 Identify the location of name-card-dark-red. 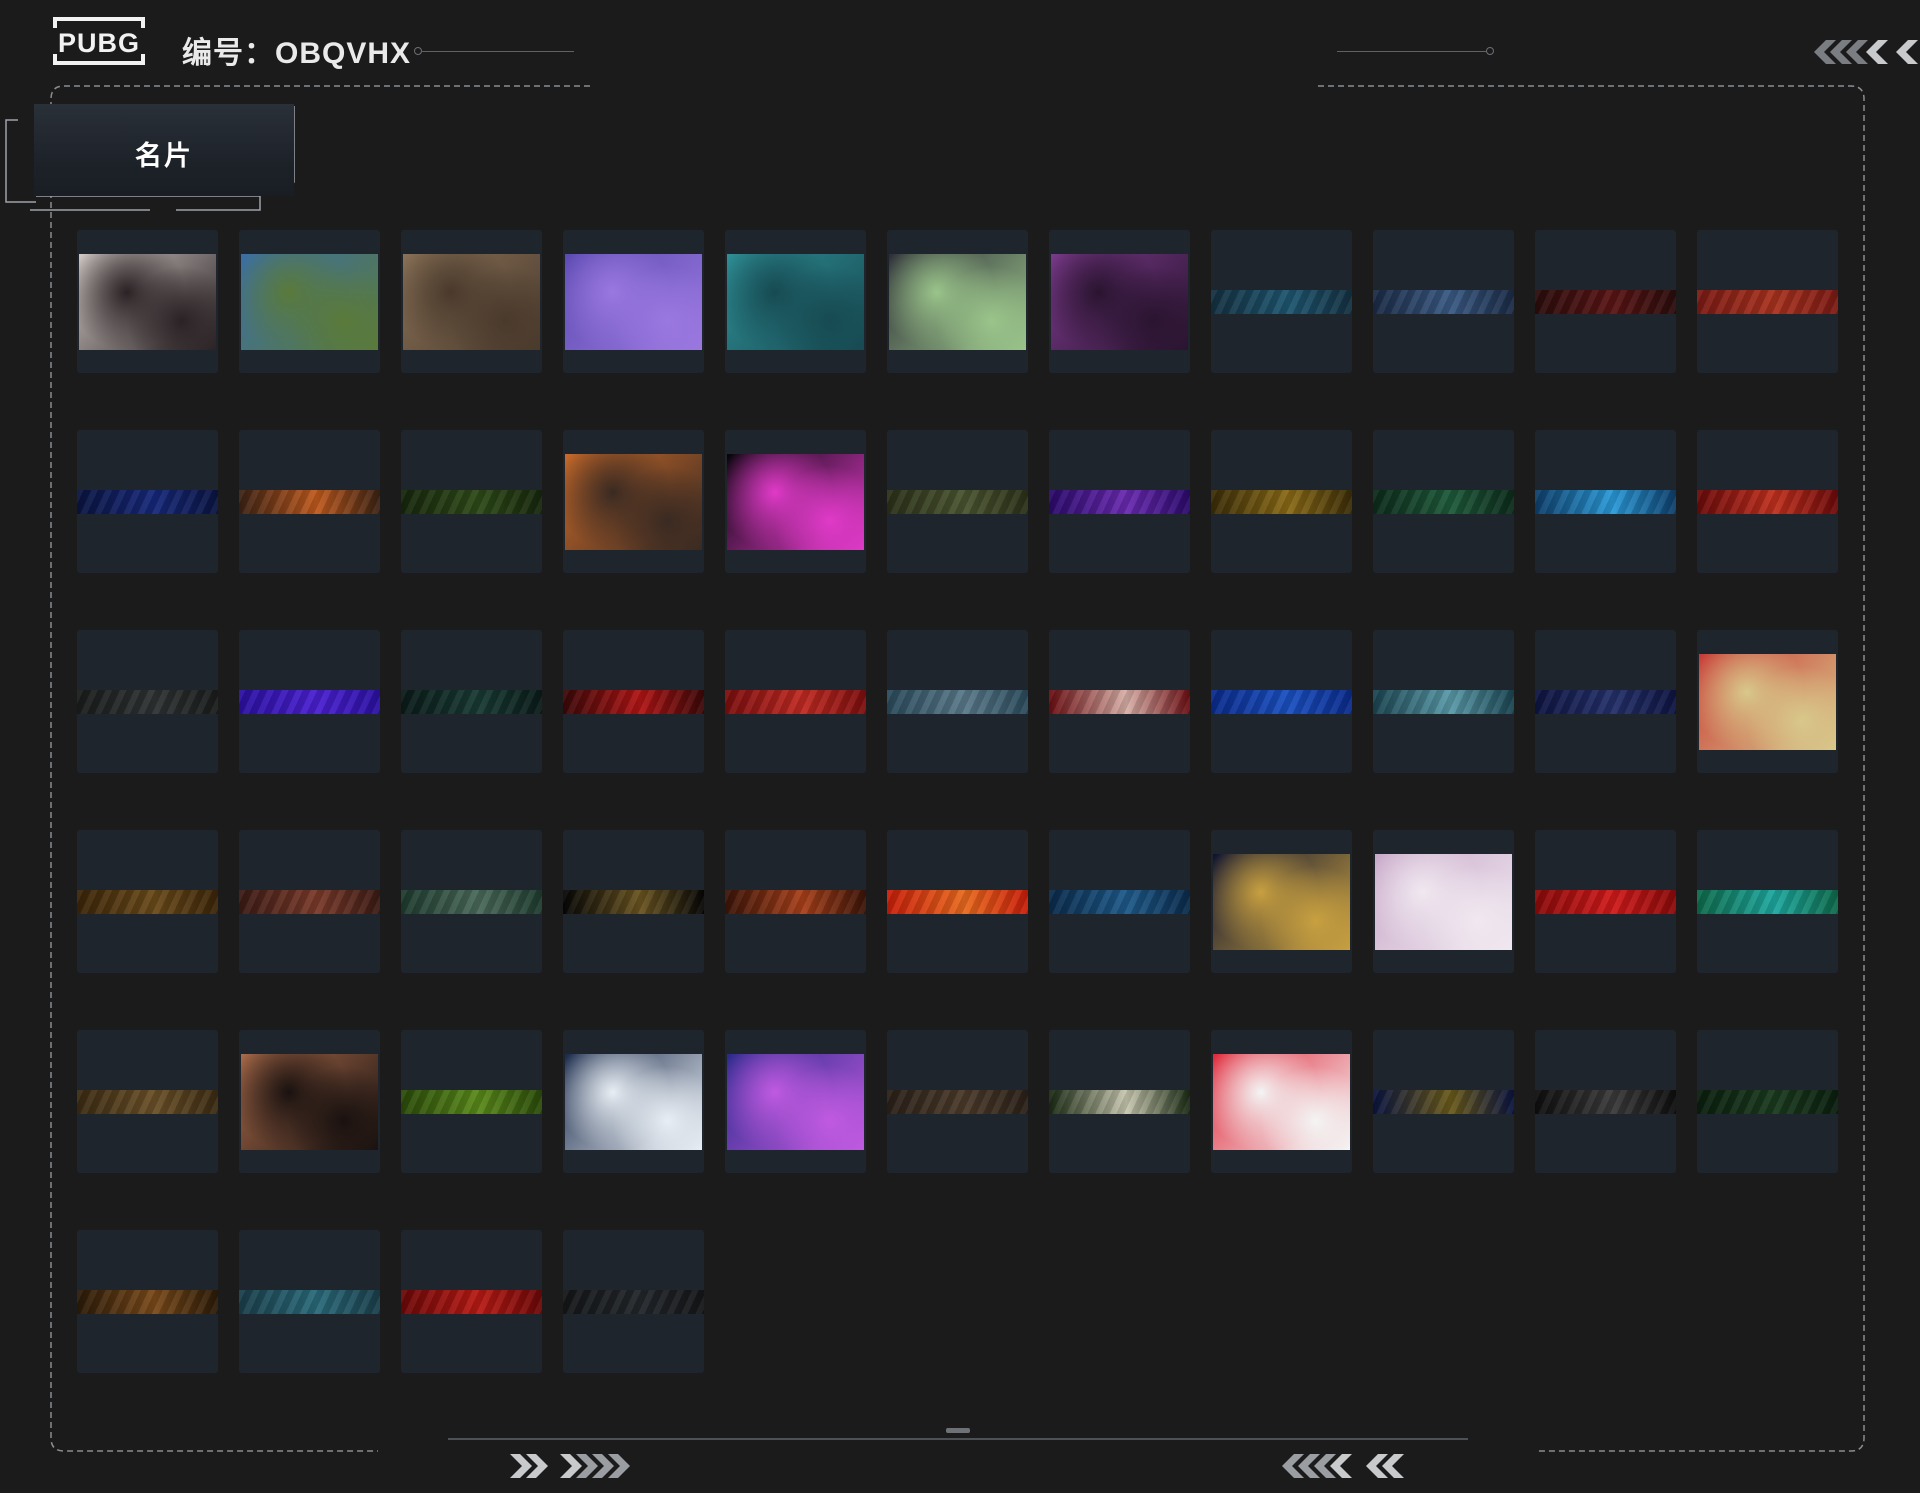
(1605, 301).